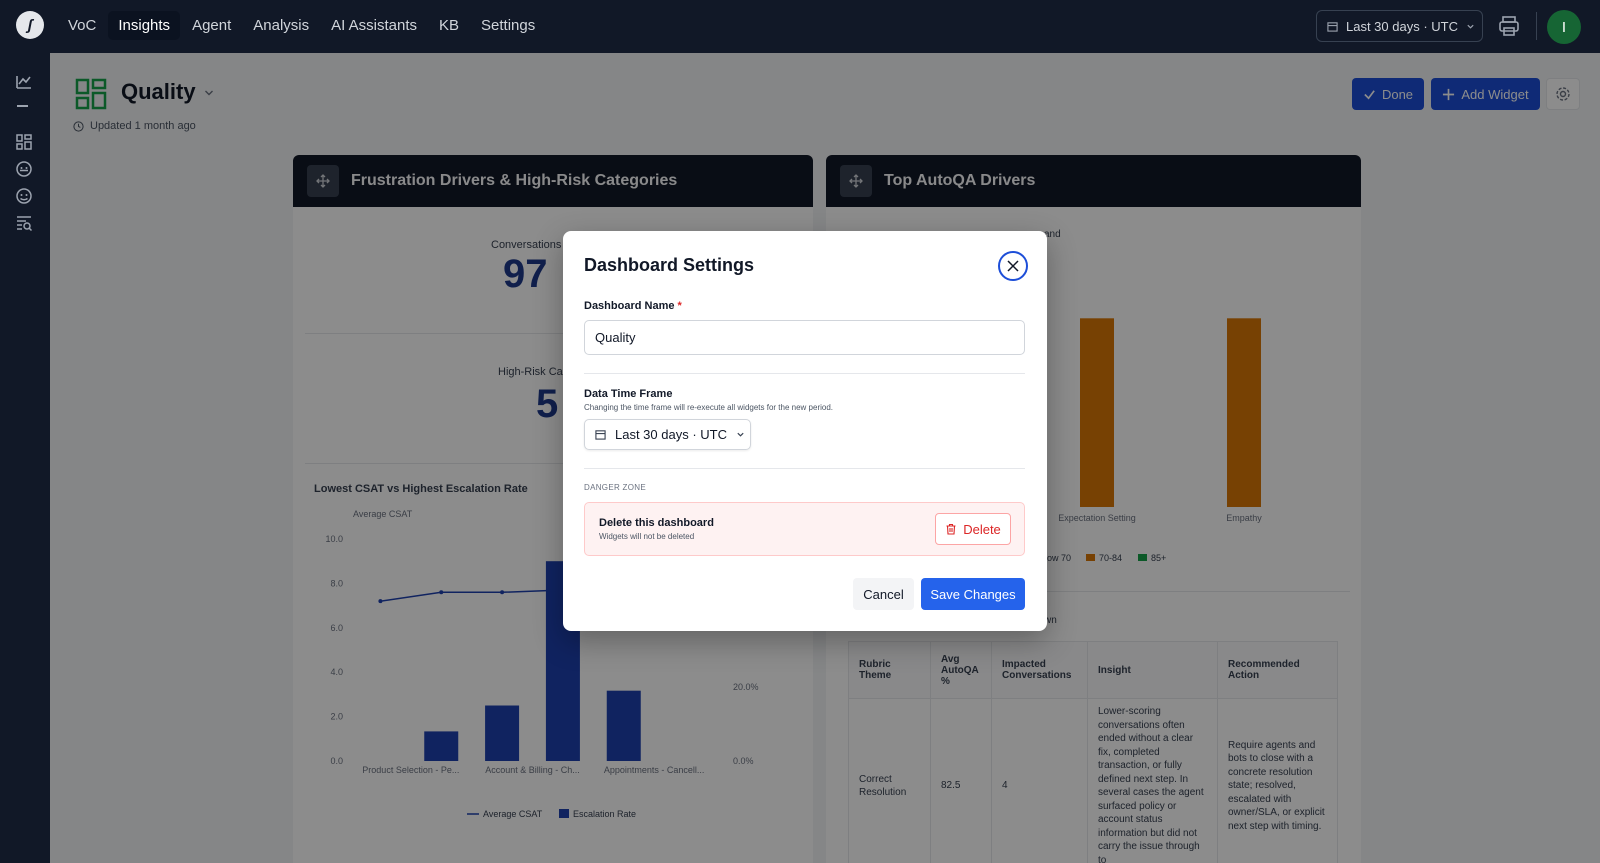  Describe the element at coordinates (1536, 26) in the screenshot. I see `nav-divider` at that location.